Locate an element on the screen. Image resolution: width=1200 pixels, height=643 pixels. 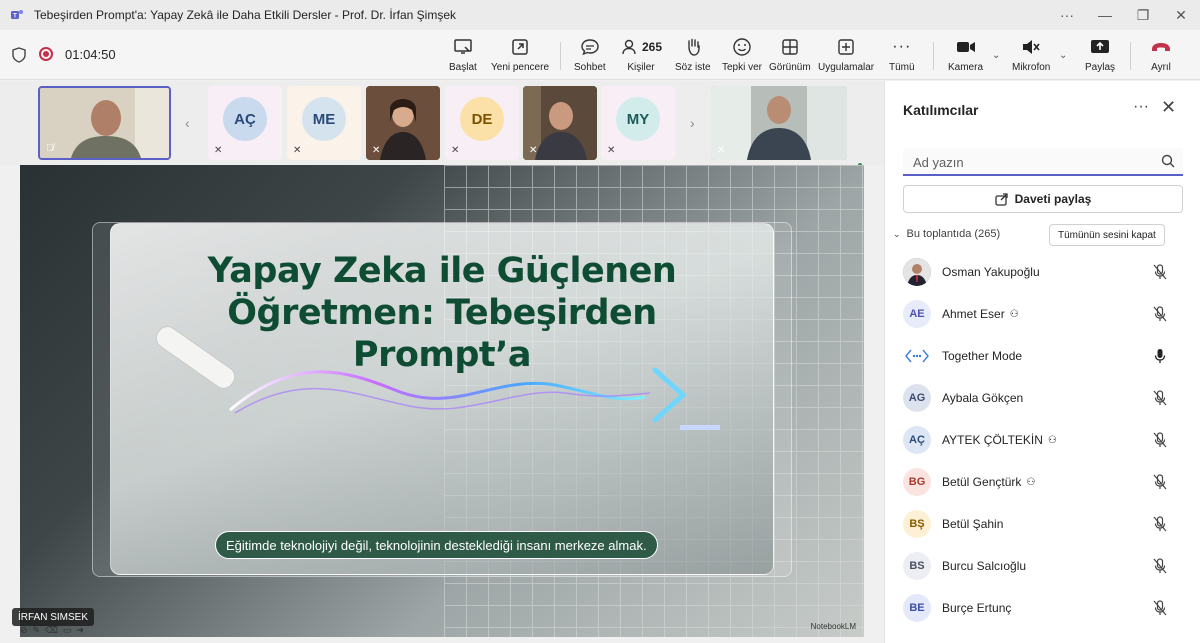
participant-row: BG Betül Gençtürk ⚇ is located at coordinates (1042, 482).